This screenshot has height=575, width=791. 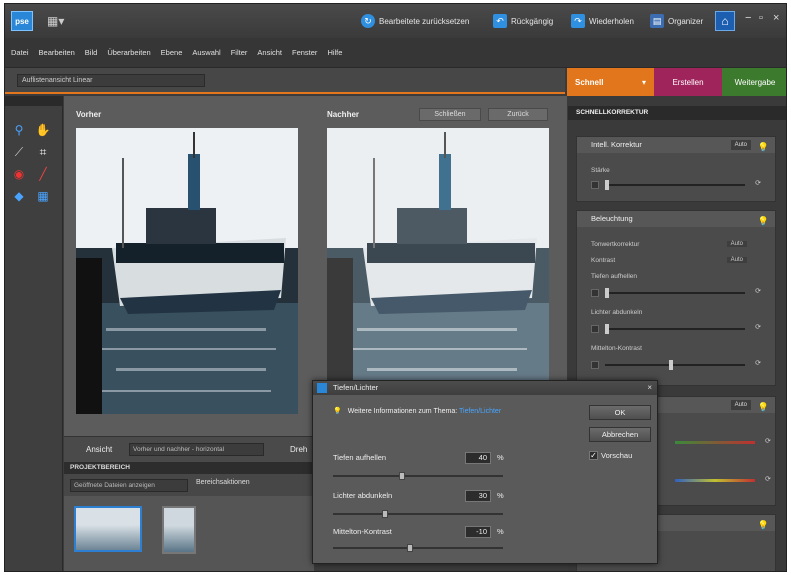 I want to click on menu-edit: Bearbeiten, so click(x=57, y=52).